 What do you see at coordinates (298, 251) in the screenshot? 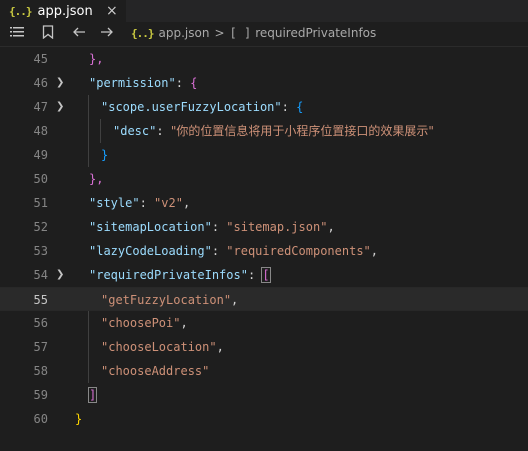
I see `json-string: "requiredComponents"` at bounding box center [298, 251].